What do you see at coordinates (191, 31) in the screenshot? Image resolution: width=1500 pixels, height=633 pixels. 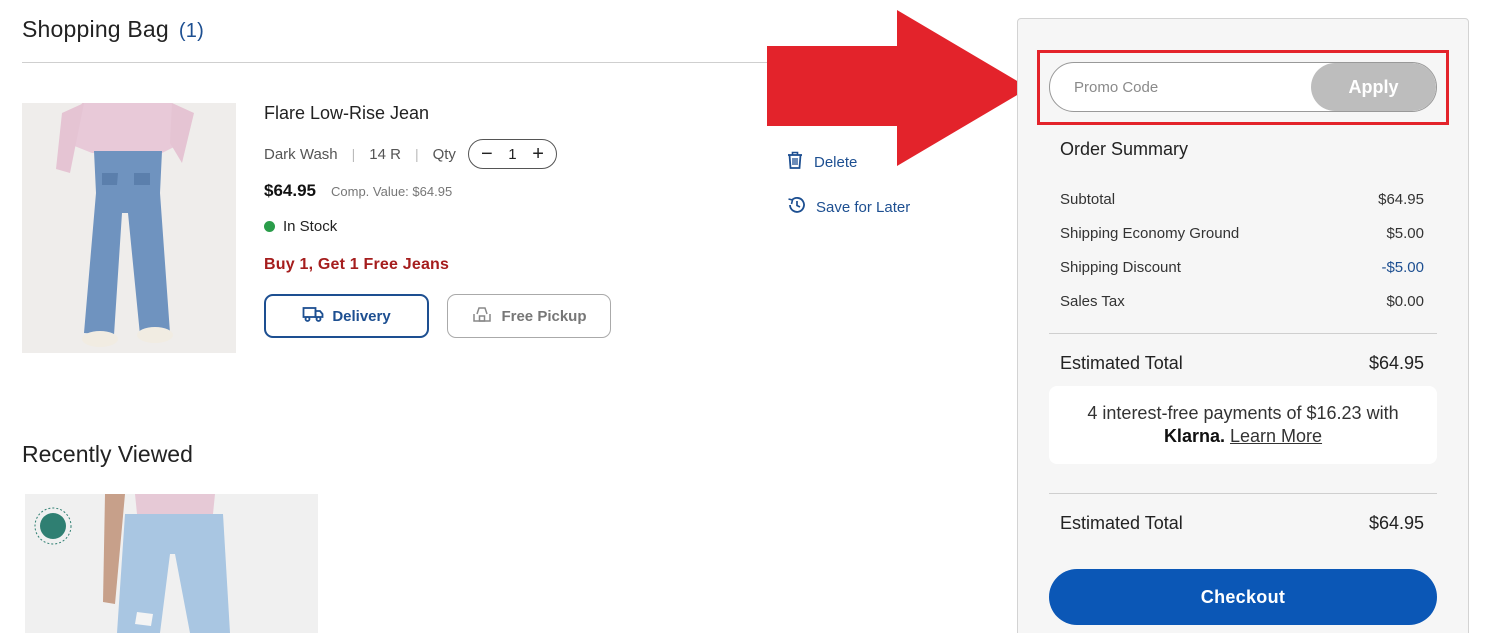 I see `bag-item-count: (1)` at bounding box center [191, 31].